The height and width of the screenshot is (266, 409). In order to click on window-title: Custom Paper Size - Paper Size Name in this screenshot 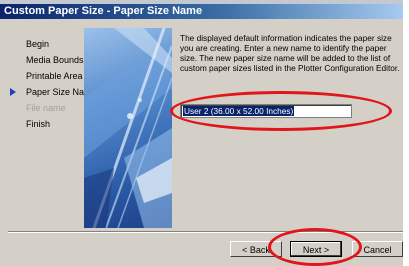, I will do `click(103, 11)`.